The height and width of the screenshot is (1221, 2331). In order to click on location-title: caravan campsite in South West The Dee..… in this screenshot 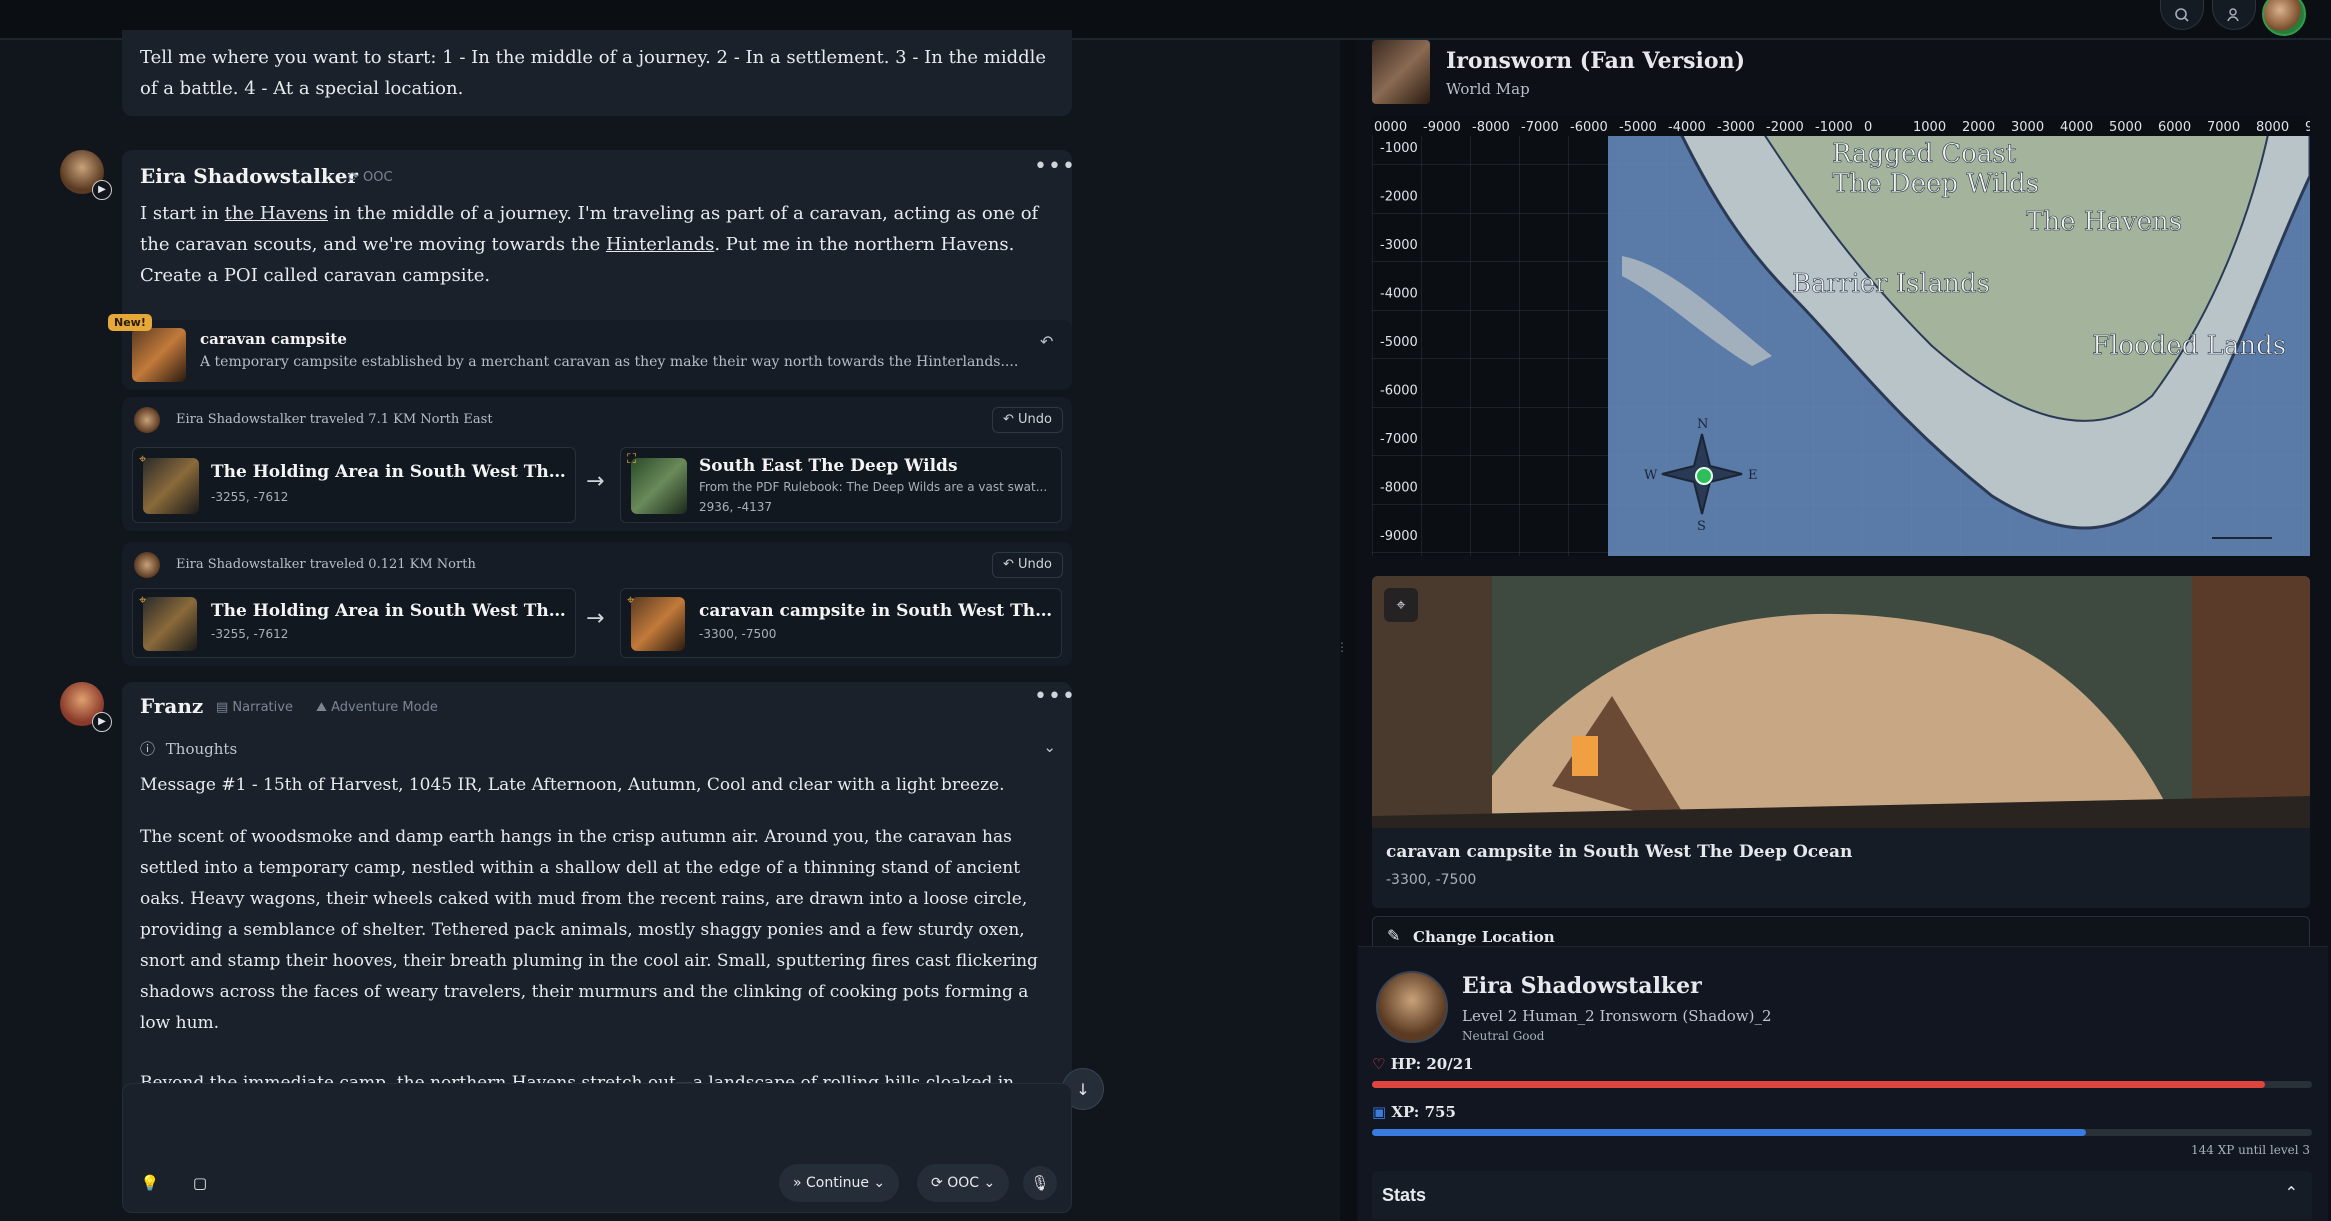, I will do `click(877, 611)`.